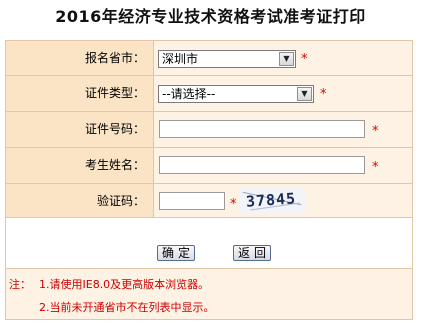 This screenshot has height=332, width=421. Describe the element at coordinates (80, 129) in the screenshot. I see `id-number-label: 证件号码：` at that location.